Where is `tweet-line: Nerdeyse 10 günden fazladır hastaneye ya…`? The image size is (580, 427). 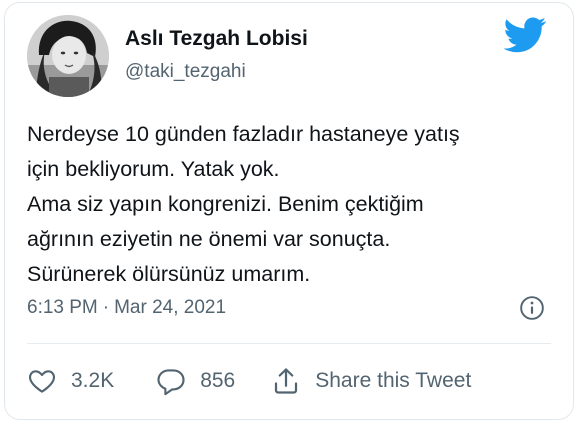
tweet-line: Nerdeyse 10 günden fazladır hastaneye ya… is located at coordinates (243, 134).